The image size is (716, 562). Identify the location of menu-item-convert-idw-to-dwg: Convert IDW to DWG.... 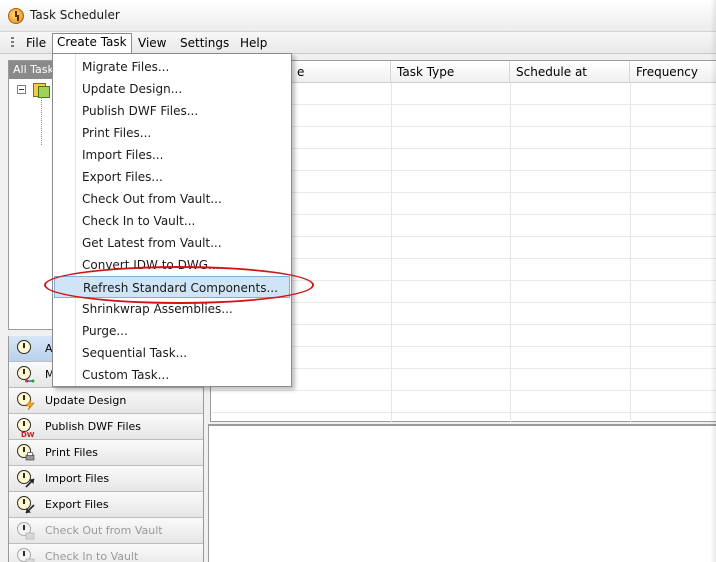
(172, 265).